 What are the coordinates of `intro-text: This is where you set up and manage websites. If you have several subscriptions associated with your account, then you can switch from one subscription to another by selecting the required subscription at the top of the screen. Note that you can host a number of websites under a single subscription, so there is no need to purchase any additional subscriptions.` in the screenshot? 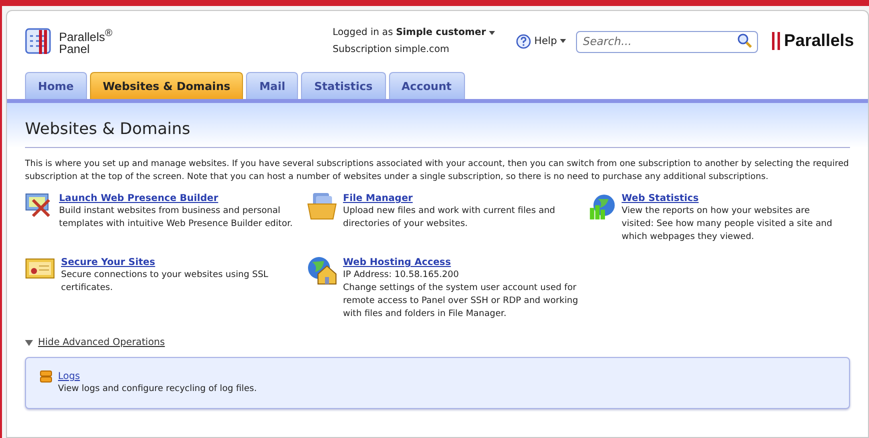 It's located at (437, 171).